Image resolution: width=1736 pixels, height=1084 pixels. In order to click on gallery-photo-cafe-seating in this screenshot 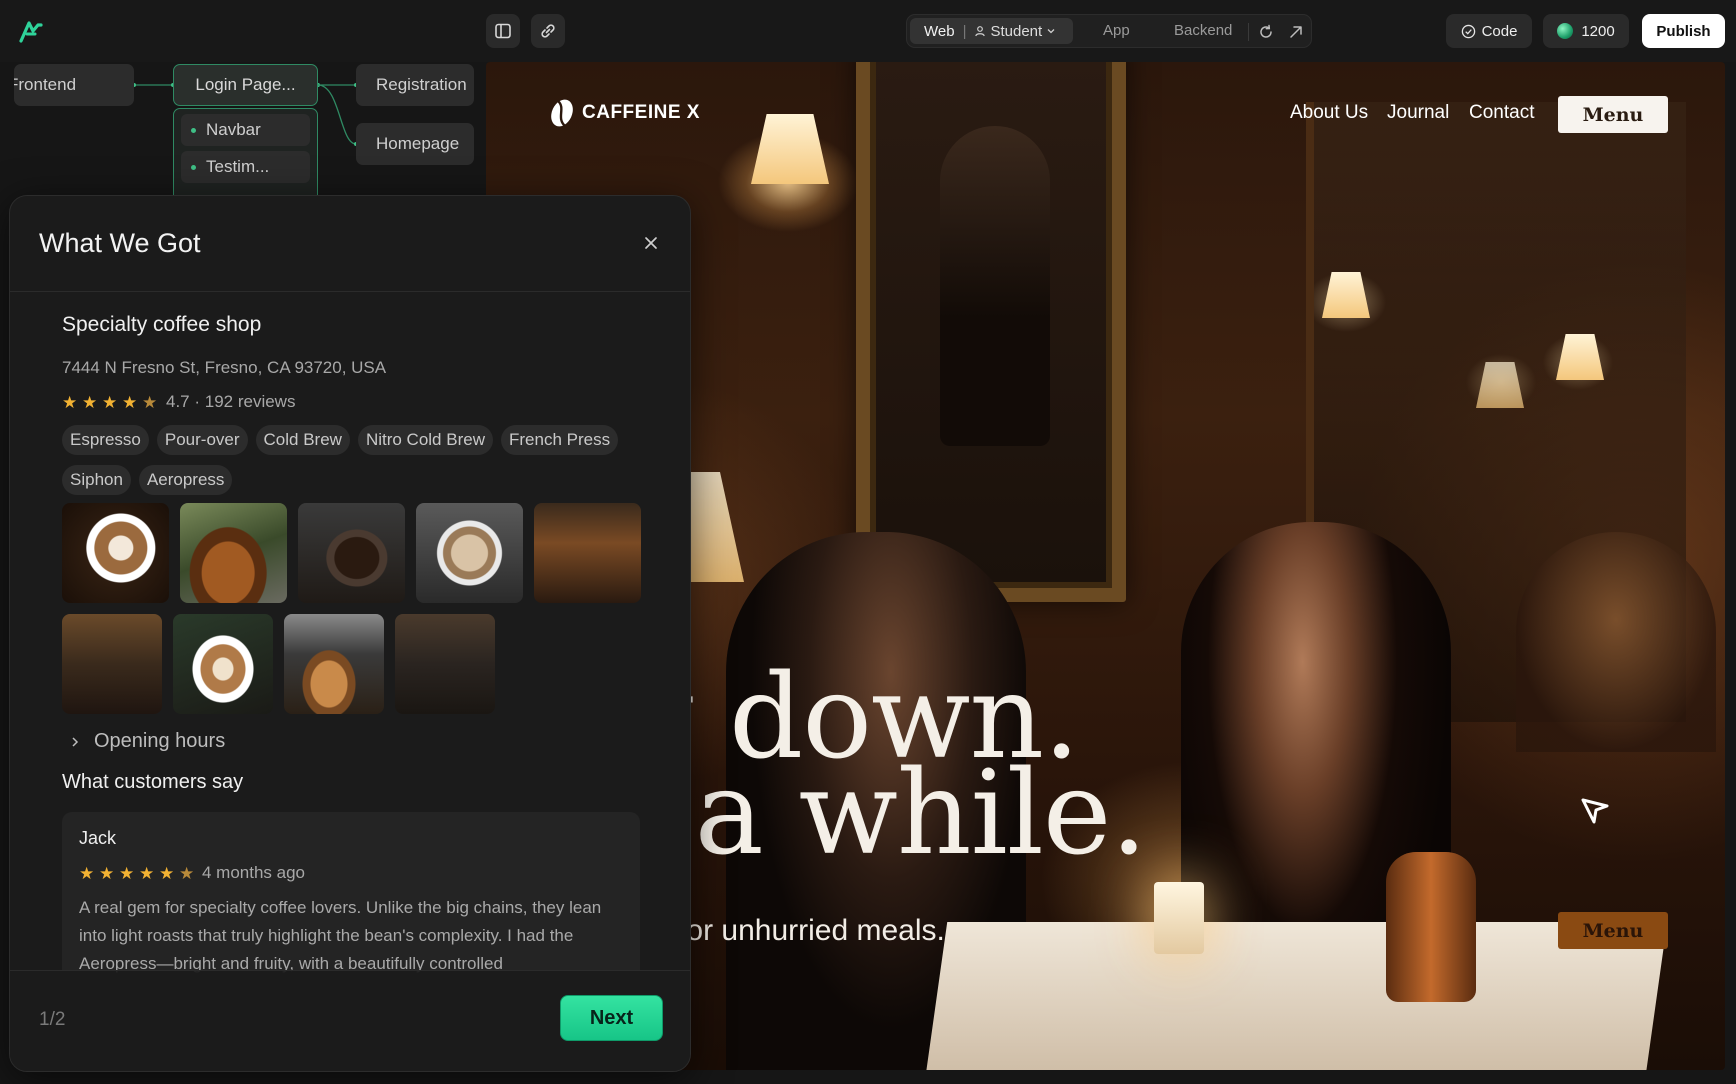, I will do `click(445, 664)`.